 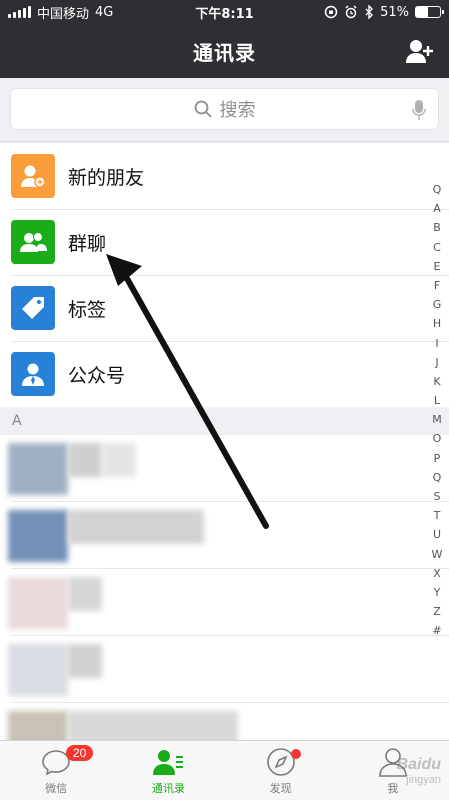 What do you see at coordinates (56, 770) in the screenshot?
I see `tab-chats: 20 微信` at bounding box center [56, 770].